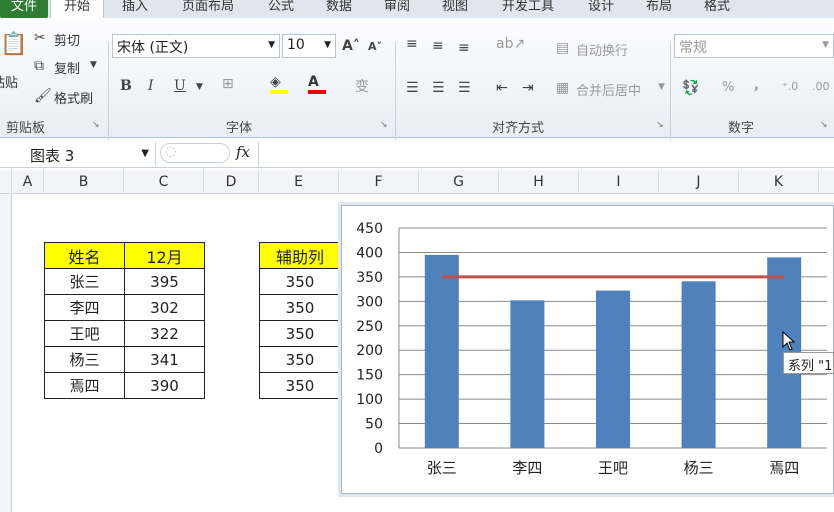 The width and height of the screenshot is (834, 512). I want to click on table-cell: 焉四, so click(84, 385).